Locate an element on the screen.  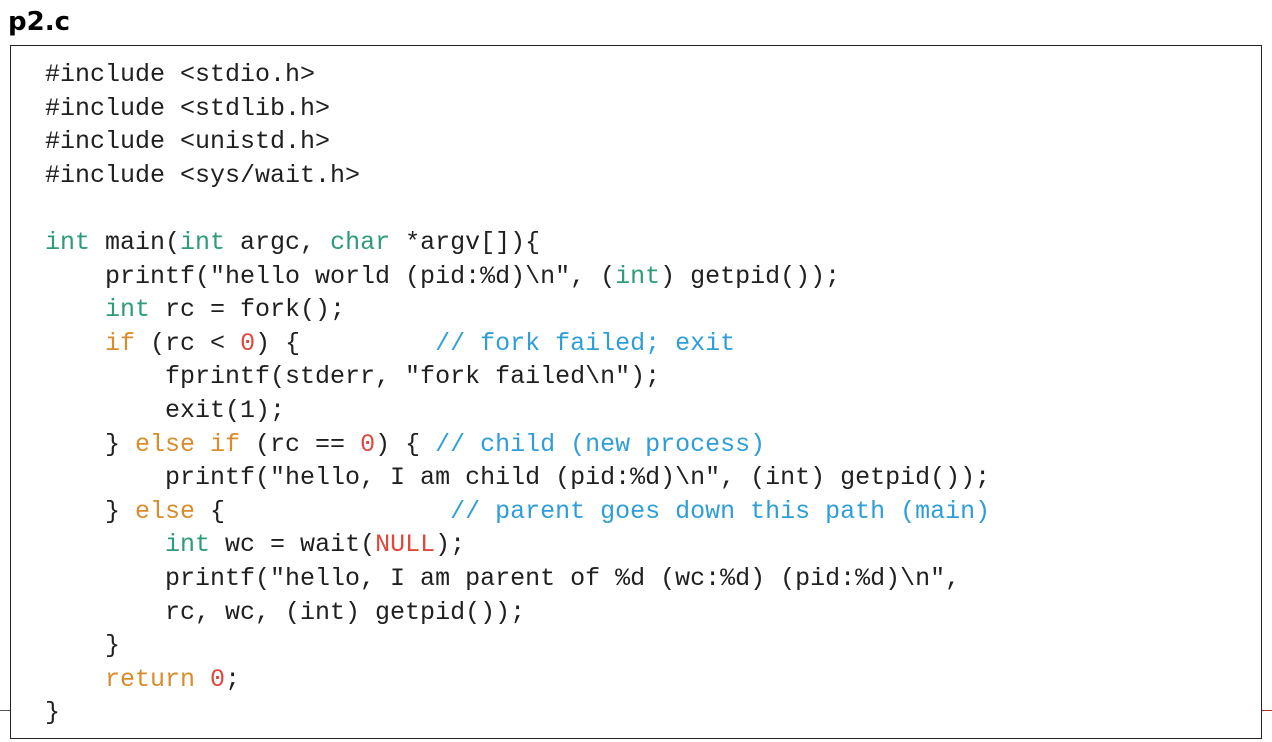
code-token-comment: // child (new process) is located at coordinates (600, 444).